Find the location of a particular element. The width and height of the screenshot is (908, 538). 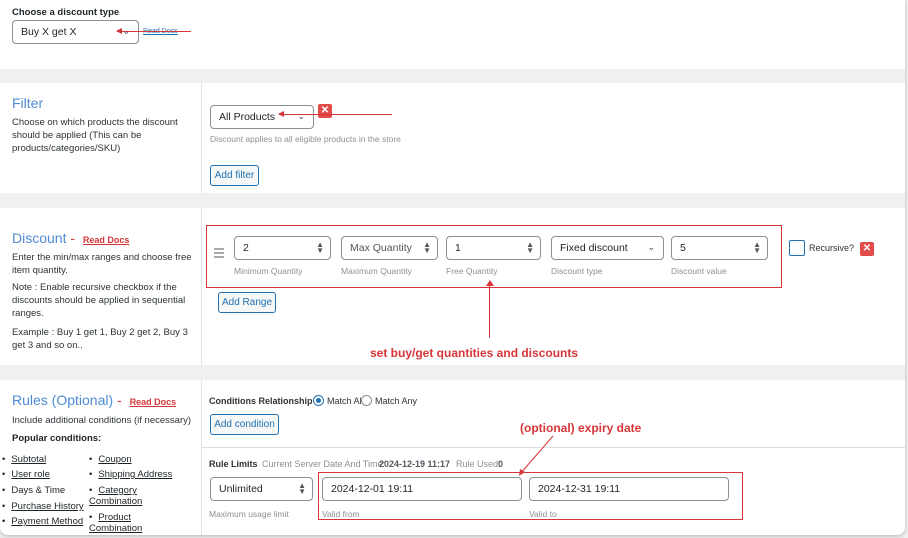

rules-title: Rules (Optional) - Read Docs is located at coordinates (94, 400).